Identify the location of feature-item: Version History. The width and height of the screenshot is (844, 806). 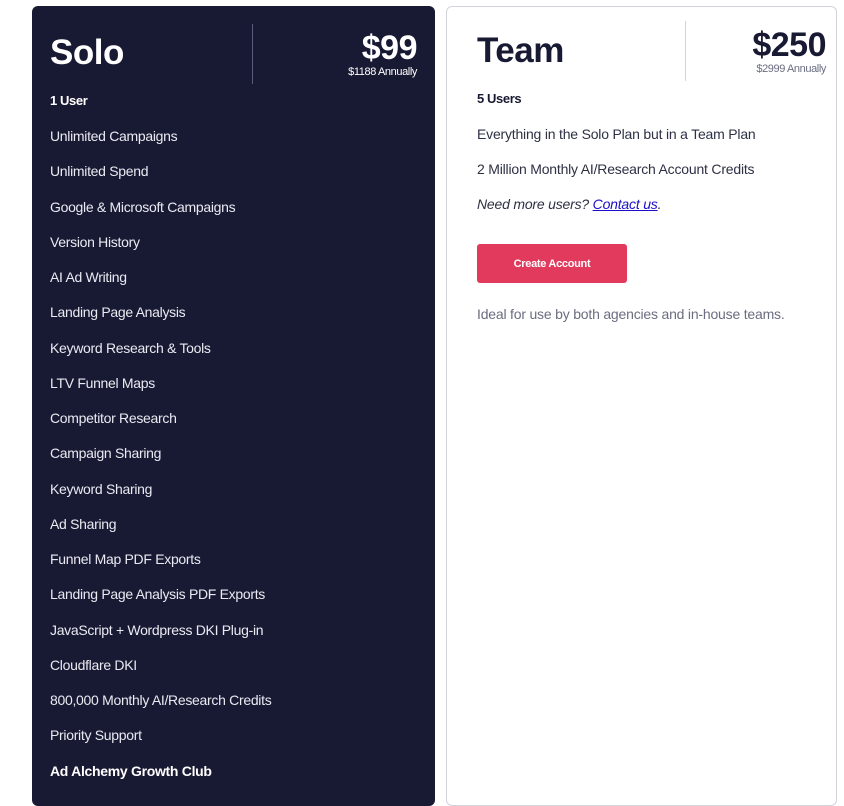
(95, 241).